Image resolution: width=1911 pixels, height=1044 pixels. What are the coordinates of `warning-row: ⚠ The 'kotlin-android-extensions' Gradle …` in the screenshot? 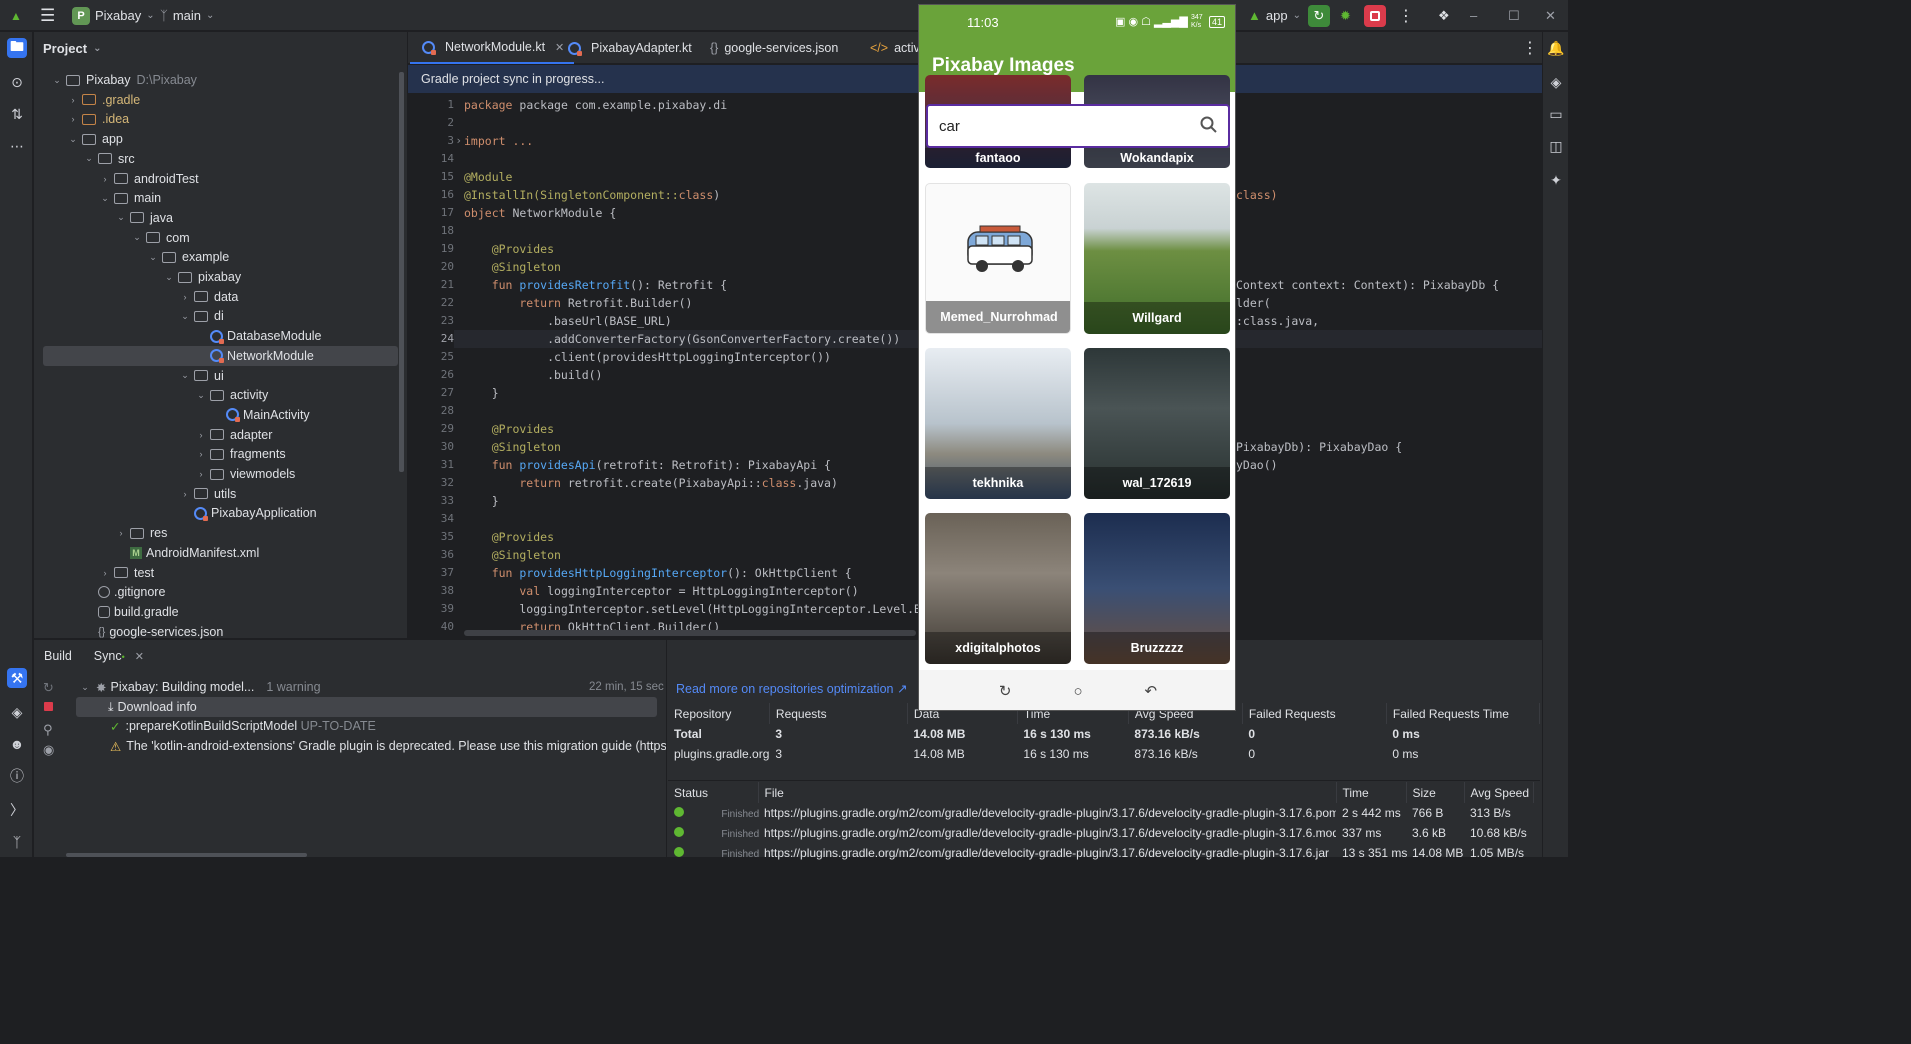 It's located at (388, 746).